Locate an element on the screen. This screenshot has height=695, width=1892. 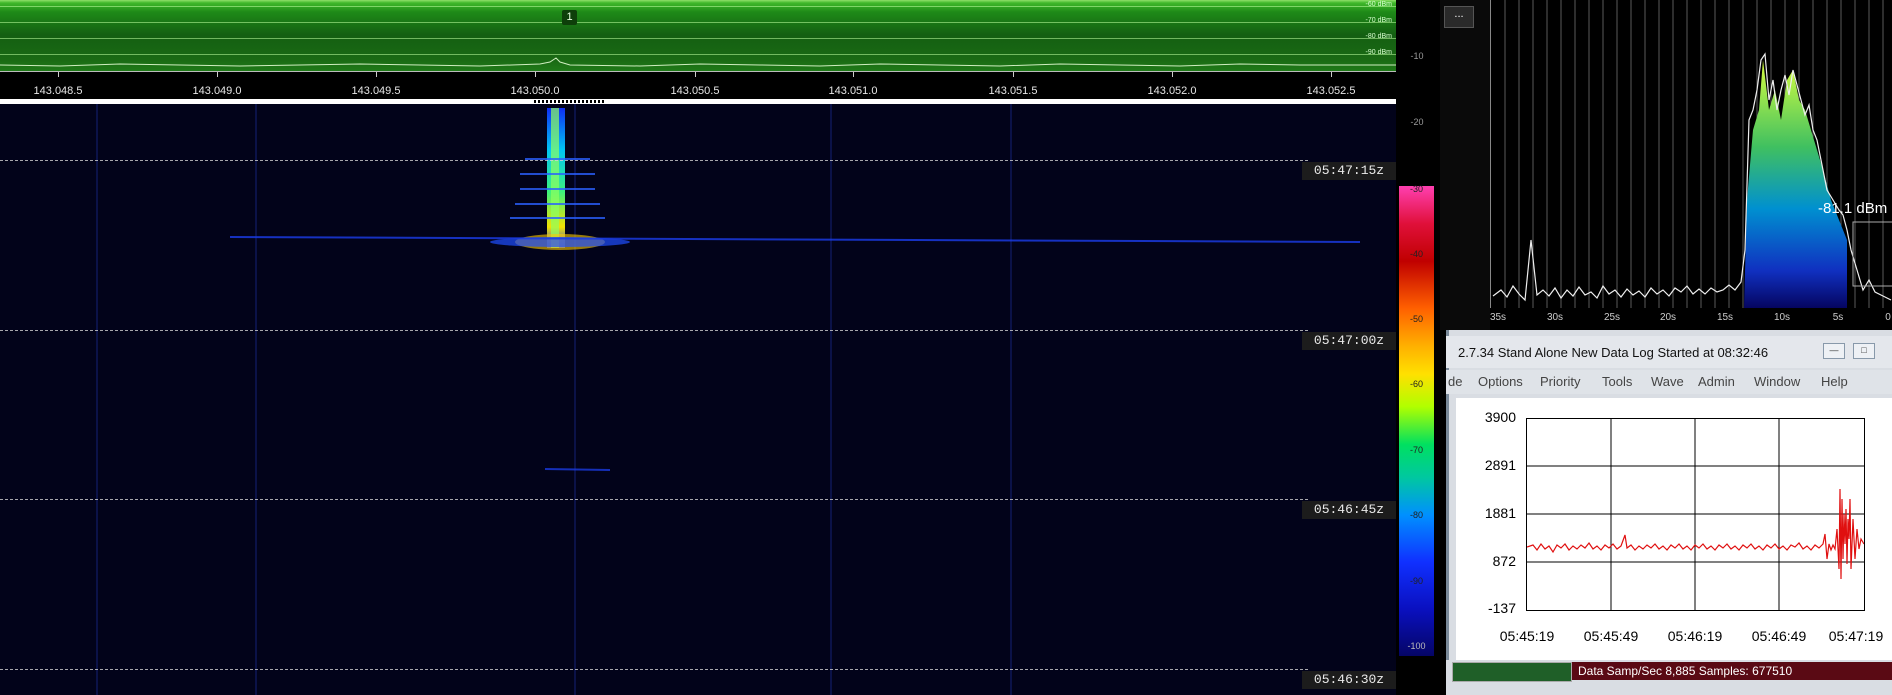
frequency-label: 143.050.0 is located at coordinates (535, 91).